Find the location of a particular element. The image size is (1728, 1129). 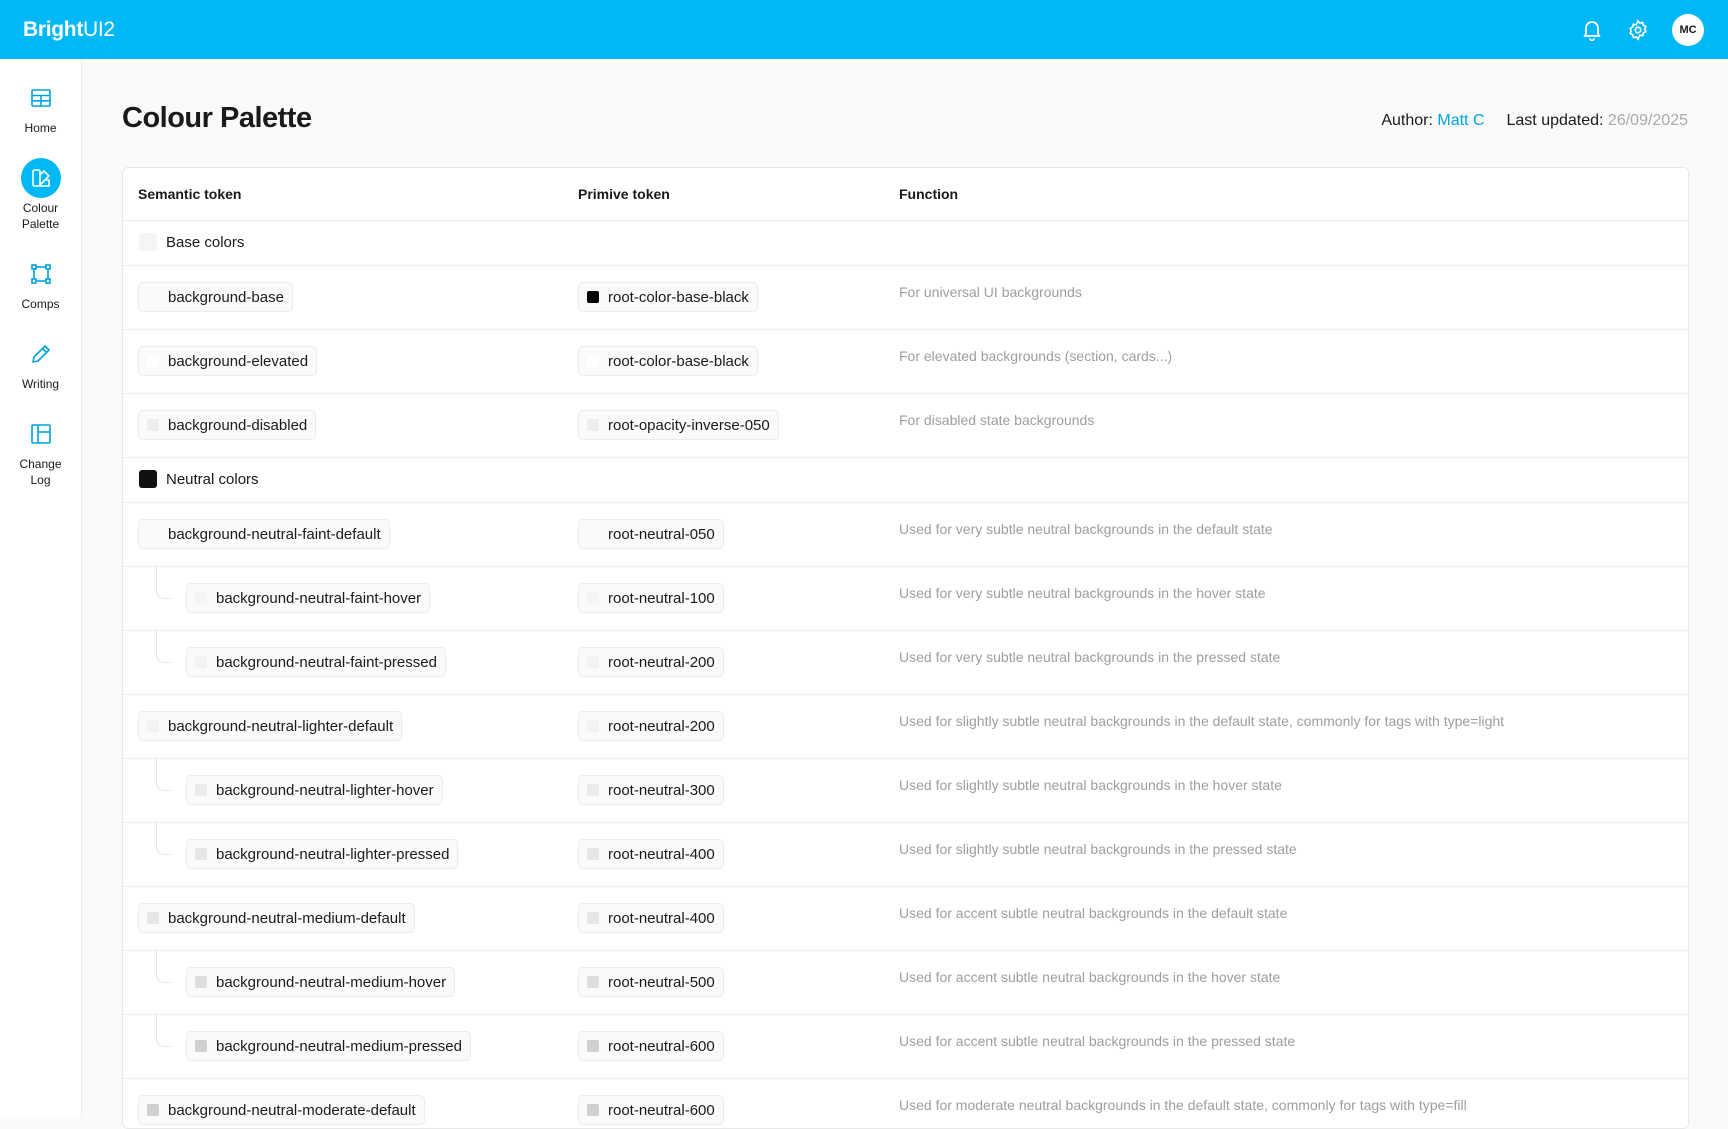

group-swatch is located at coordinates (148, 479).